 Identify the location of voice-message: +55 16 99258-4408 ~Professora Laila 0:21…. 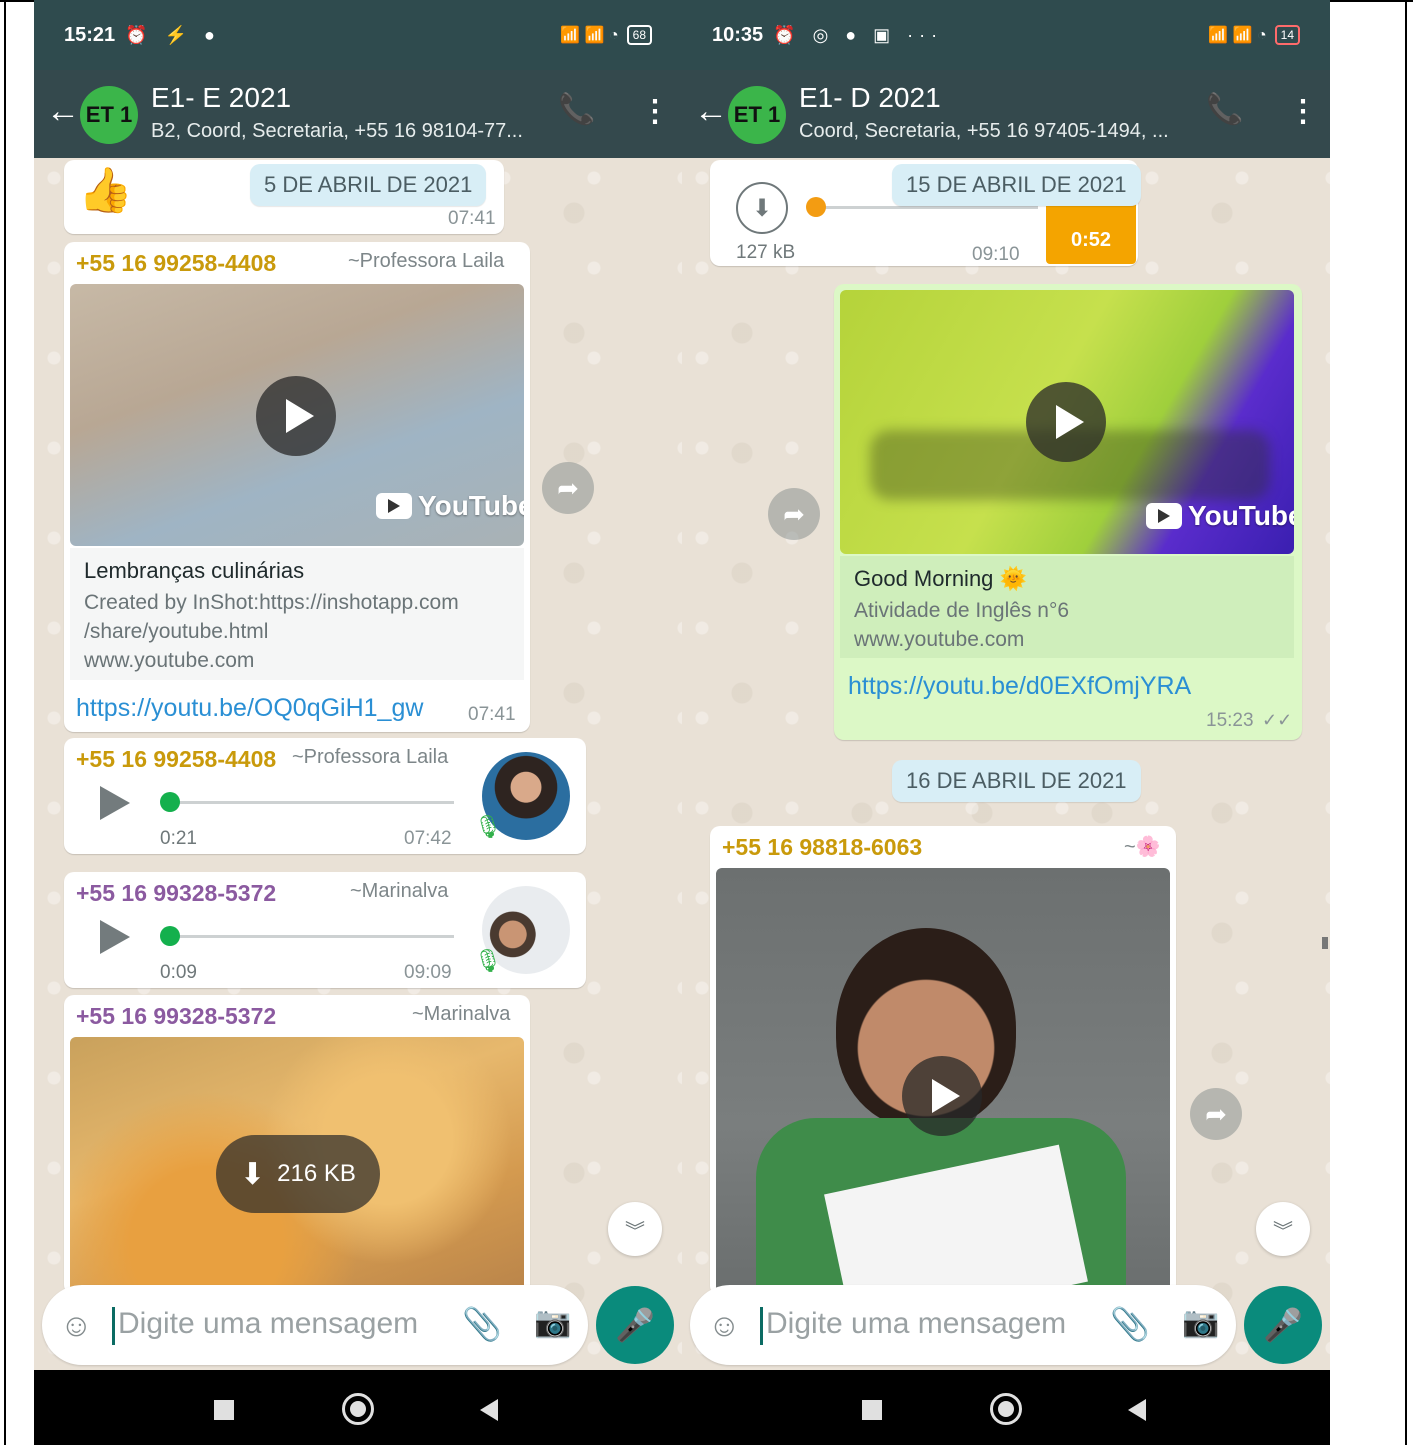
(325, 796).